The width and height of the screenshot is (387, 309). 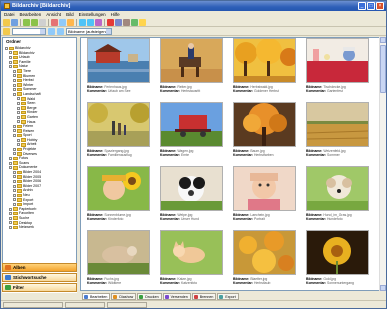 What do you see at coordinates (89, 31) in the screenshot?
I see `sort-select: Bildname (aufsteigend)` at bounding box center [89, 31].